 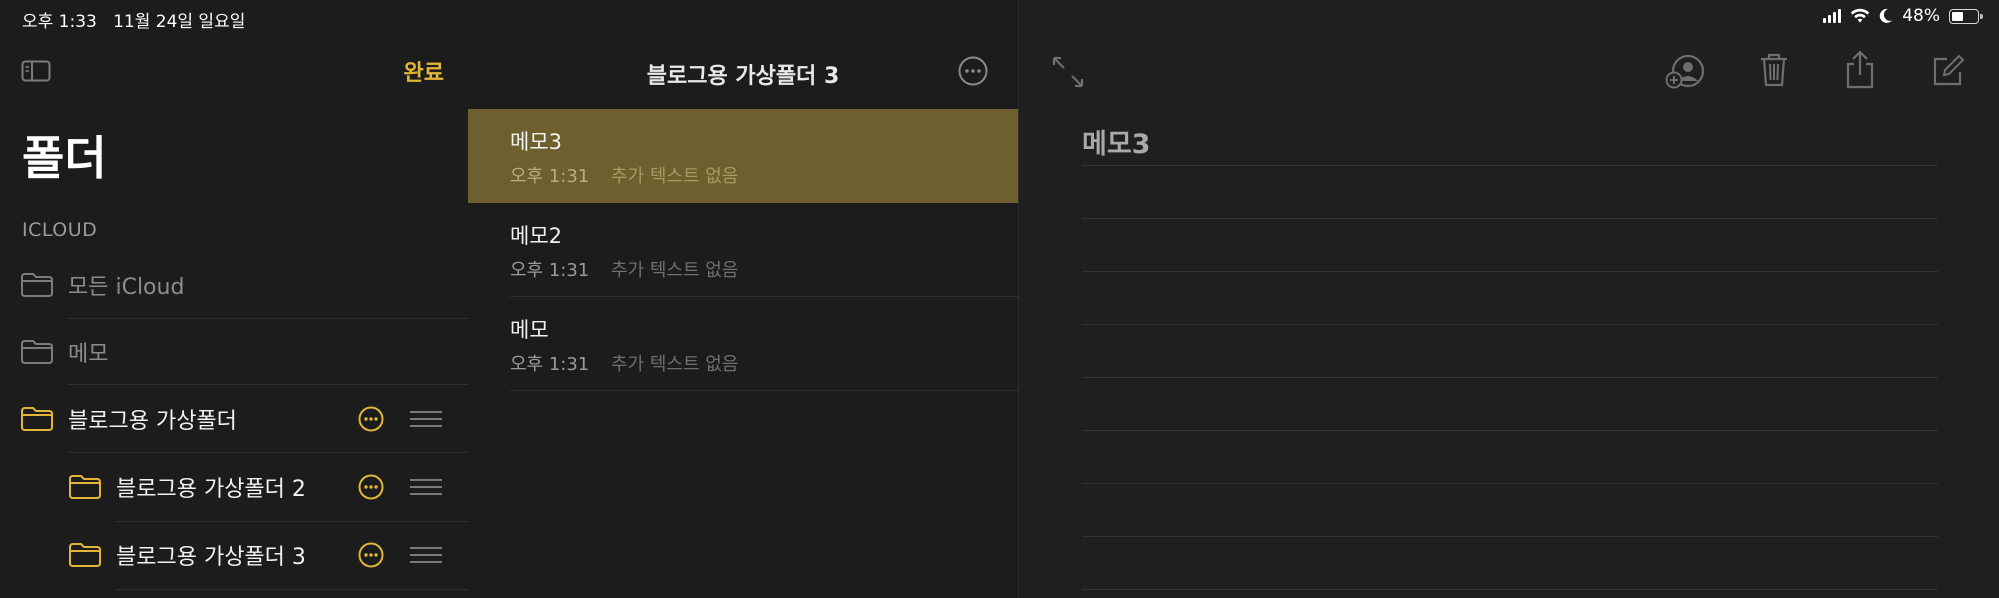 I want to click on folder-row-blog-virtual-folder-2: 블로그용 가상폴더 2, so click(x=268, y=487).